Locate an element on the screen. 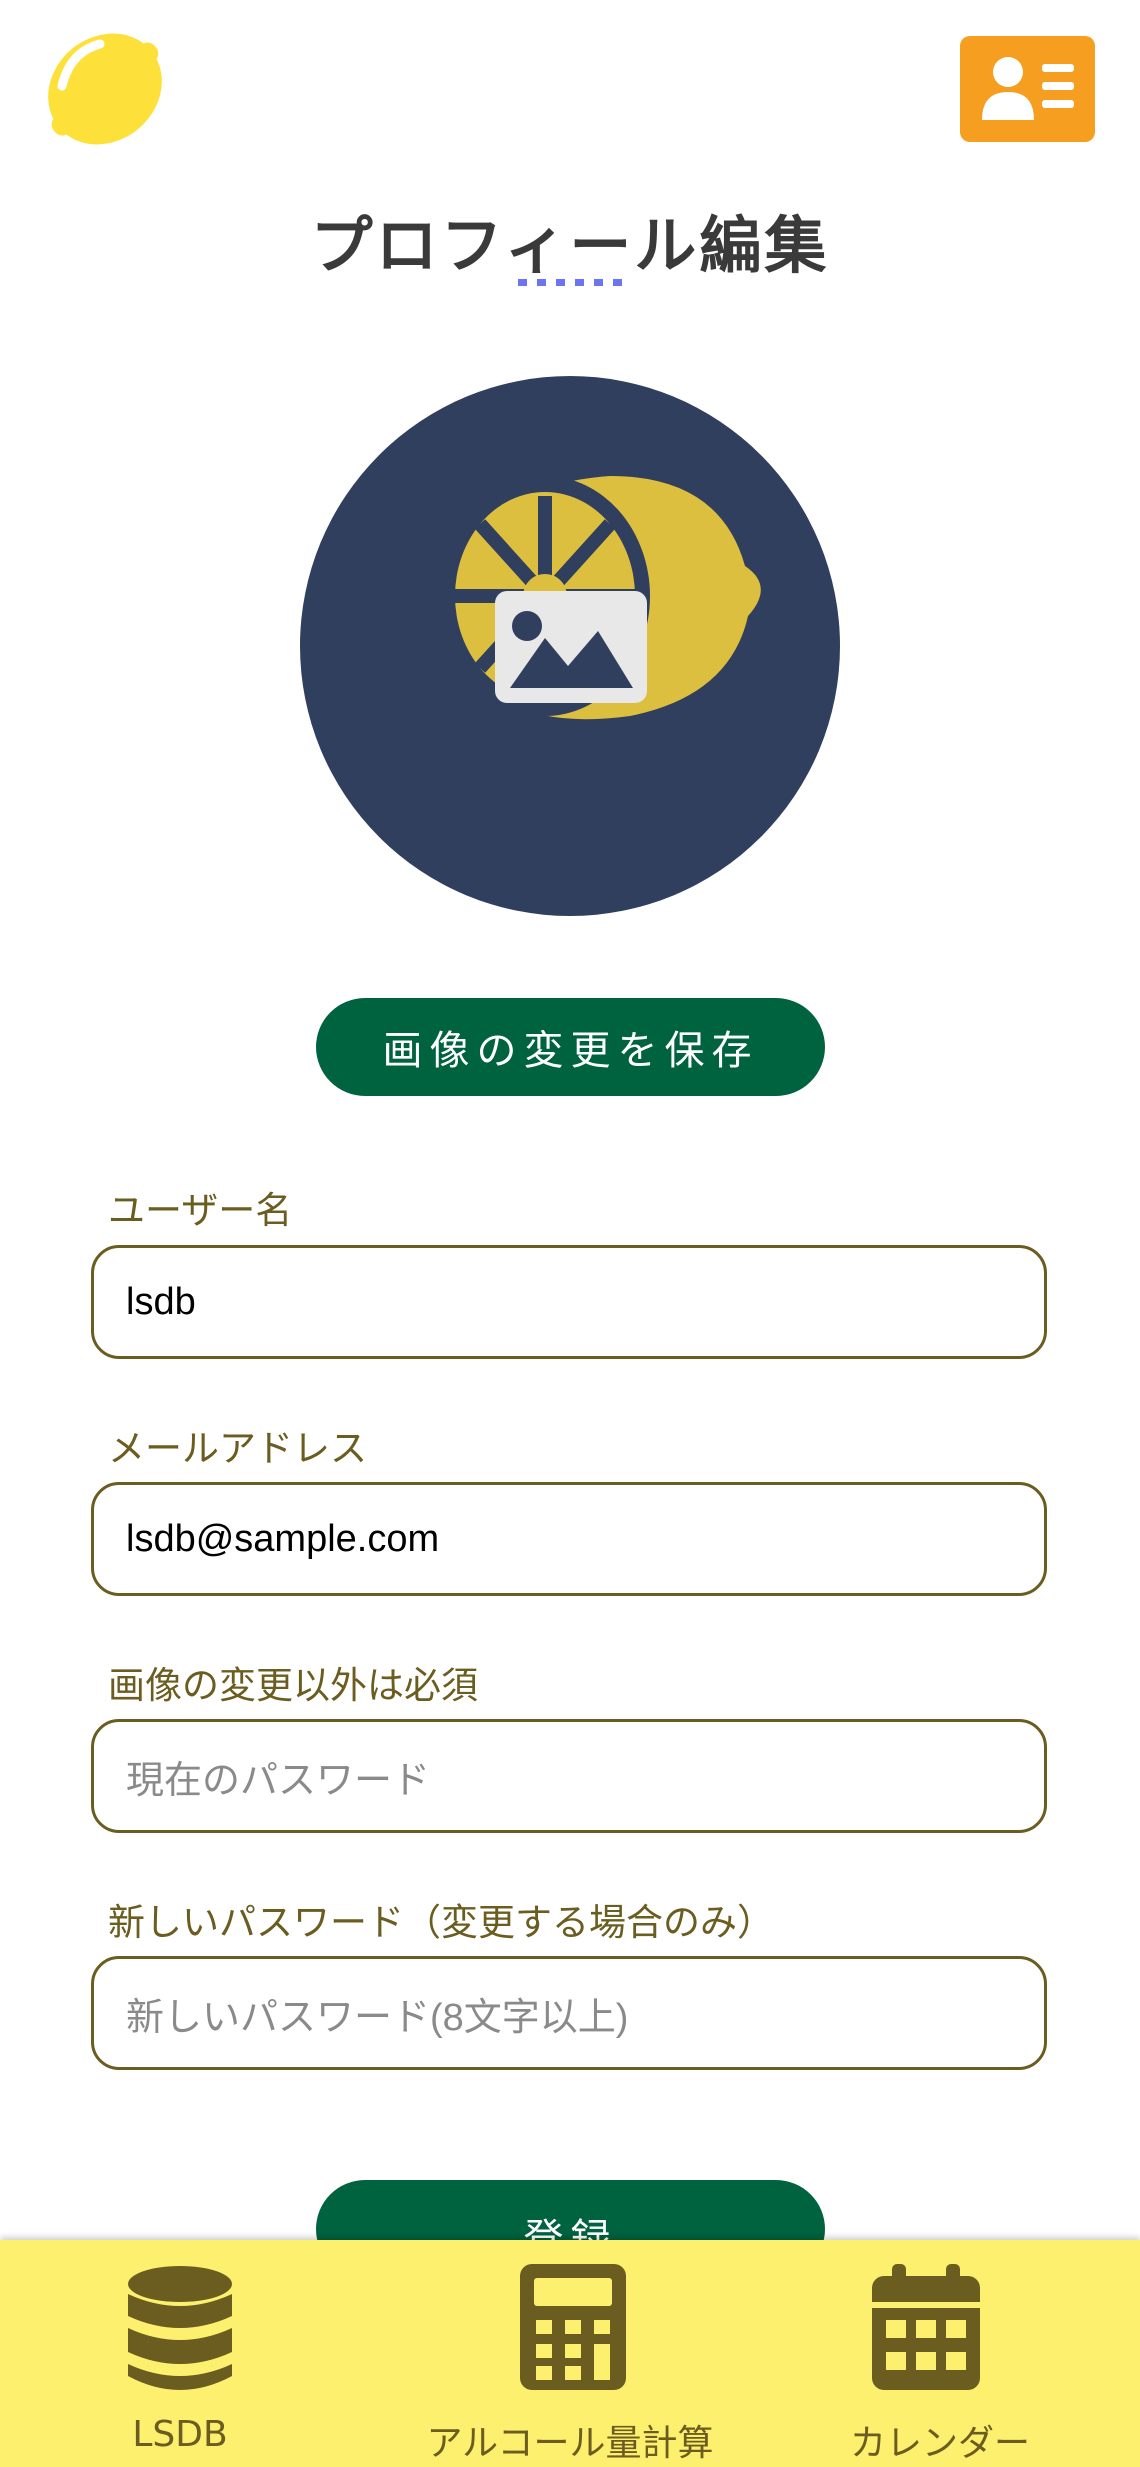 This screenshot has height=2467, width=1140. nav-item-alcohol-calc: アルコール量計算 is located at coordinates (570, 2353).